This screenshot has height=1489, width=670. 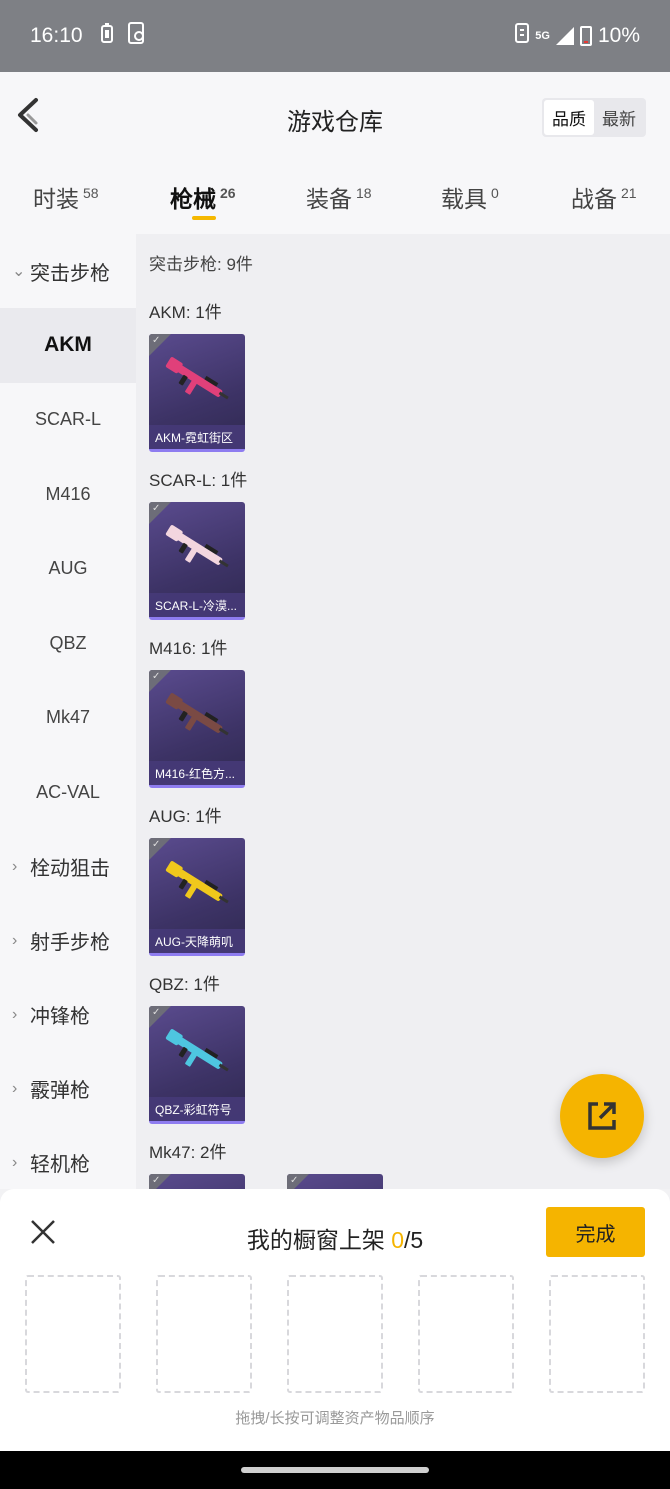 I want to click on sidebar-category-label: 射手步枪, so click(x=70, y=943).